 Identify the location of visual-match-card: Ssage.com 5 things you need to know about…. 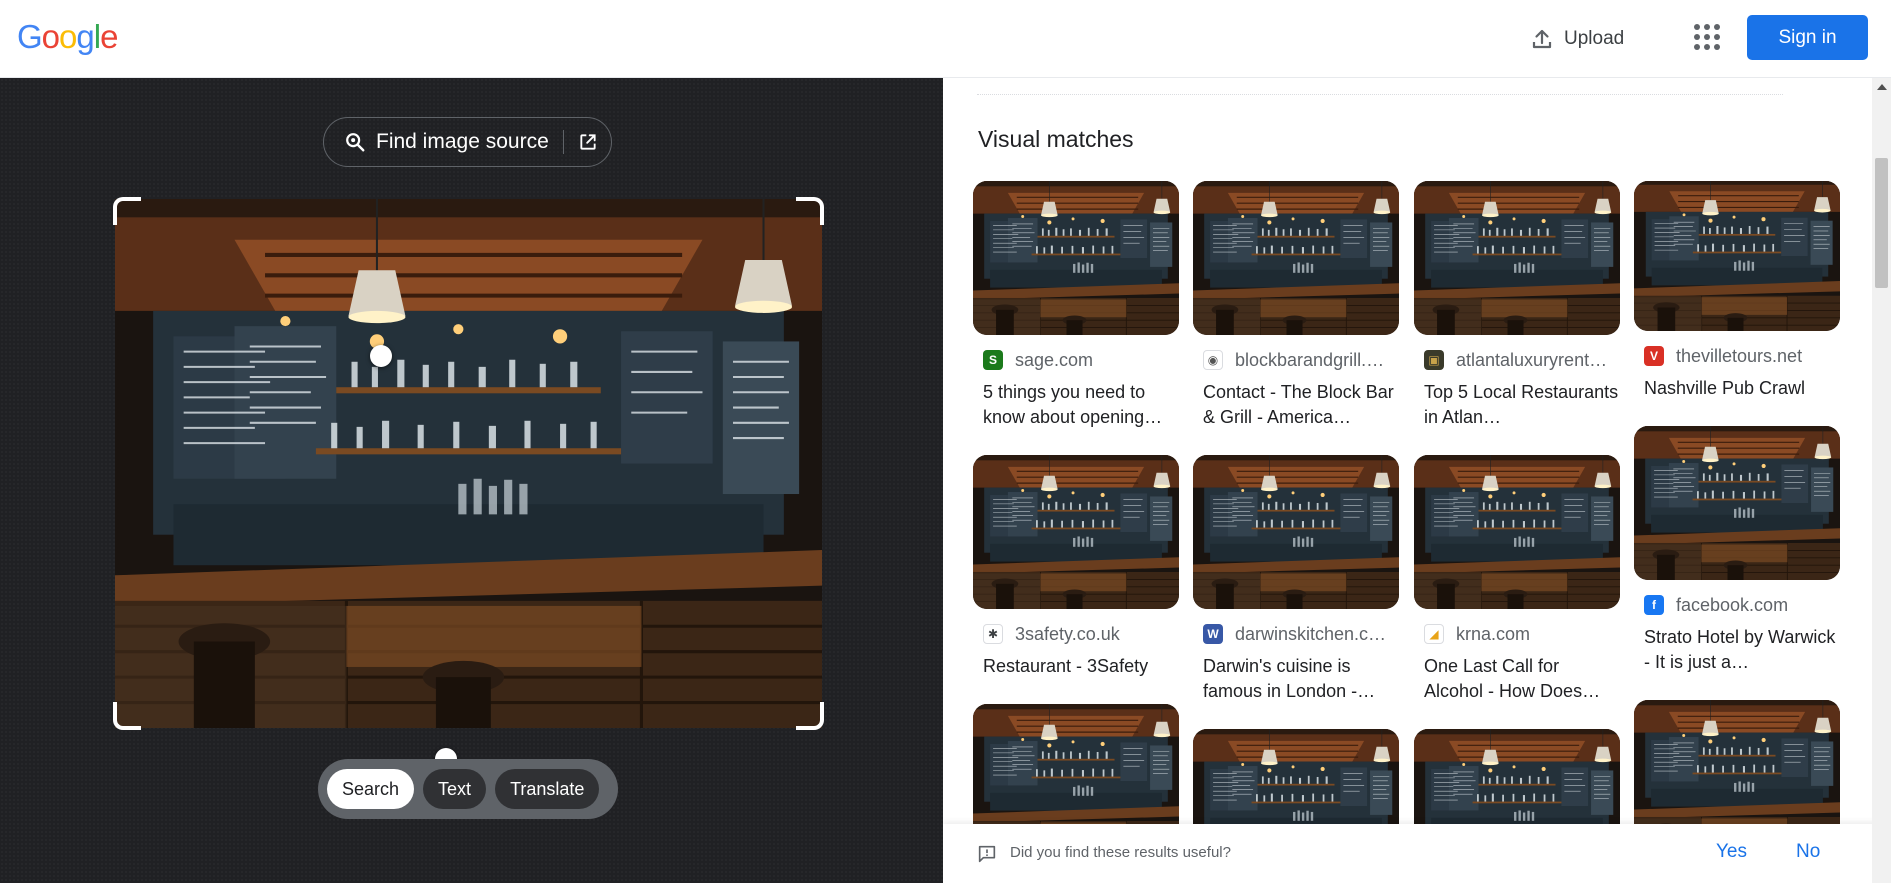
(1076, 305).